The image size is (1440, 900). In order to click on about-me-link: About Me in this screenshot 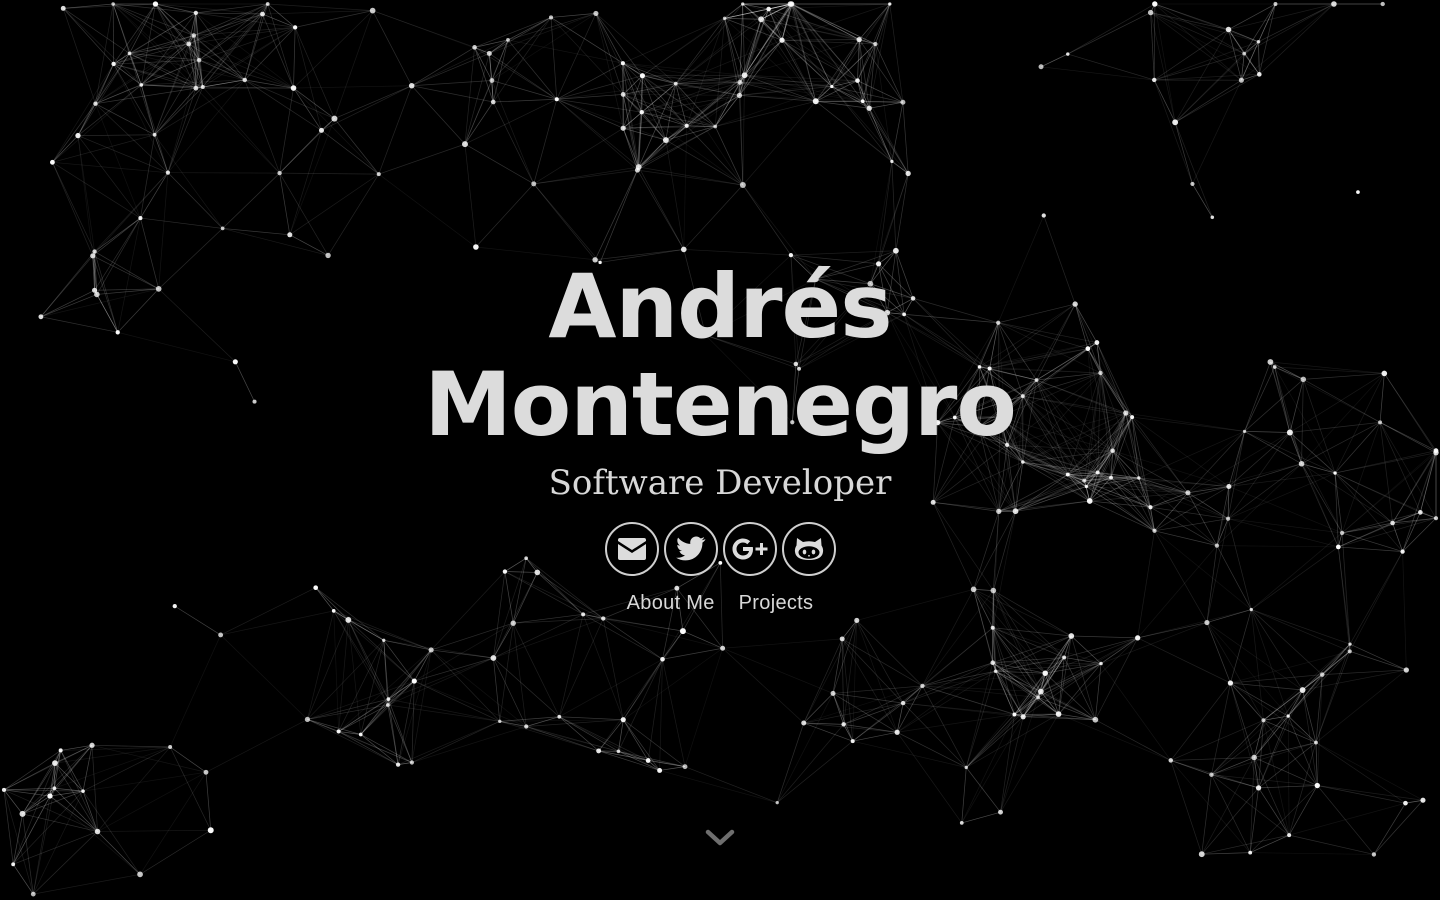, I will do `click(671, 603)`.